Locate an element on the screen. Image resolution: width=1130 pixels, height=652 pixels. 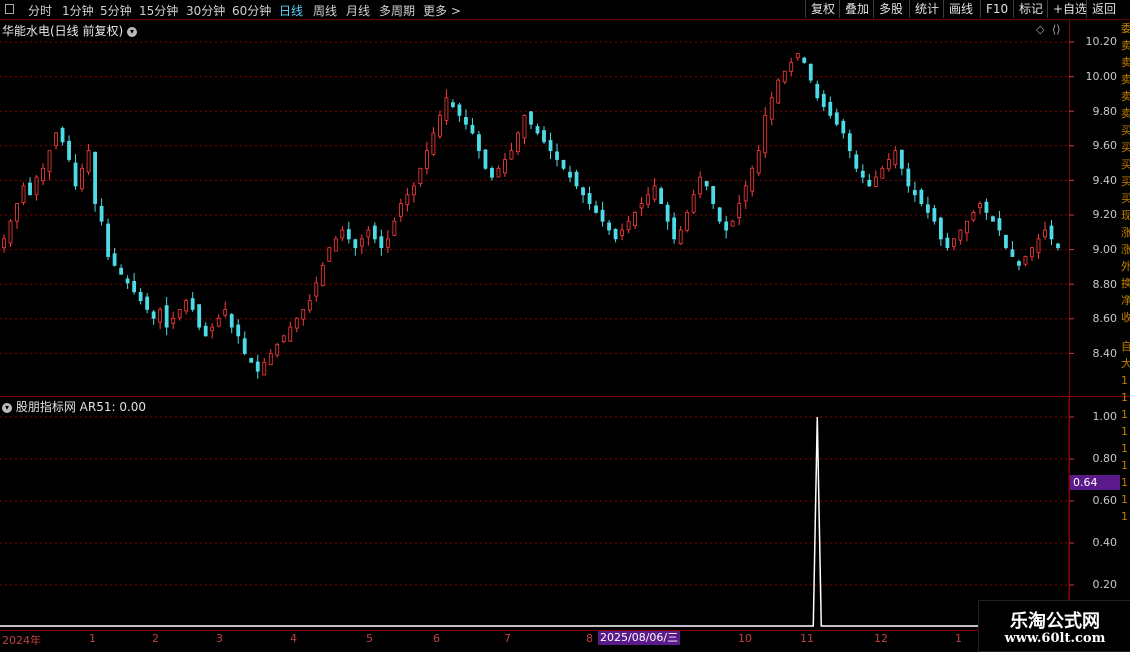
chevron-down-icon: ▾ is located at coordinates (7, 407).